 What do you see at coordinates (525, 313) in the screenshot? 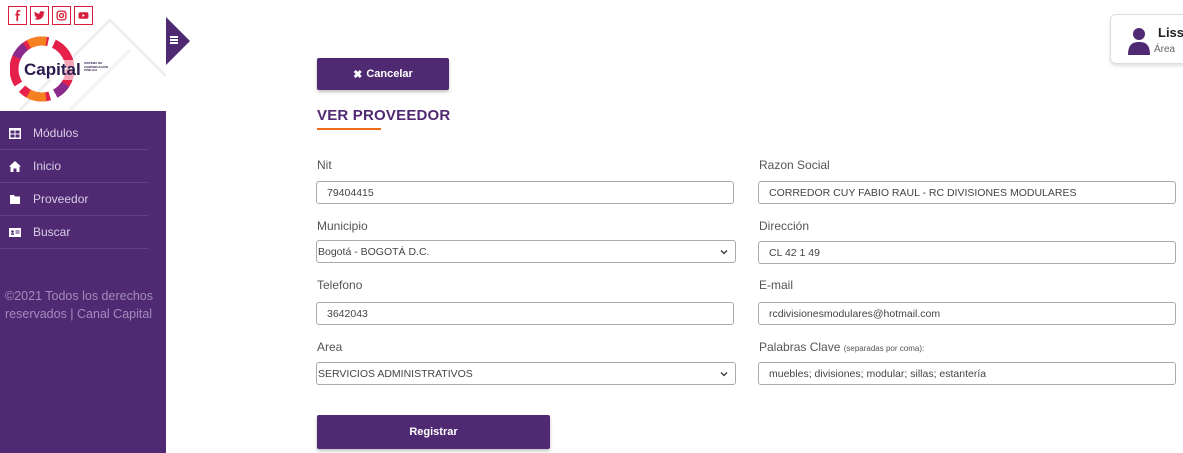
I see `telefono-field: 3642043` at bounding box center [525, 313].